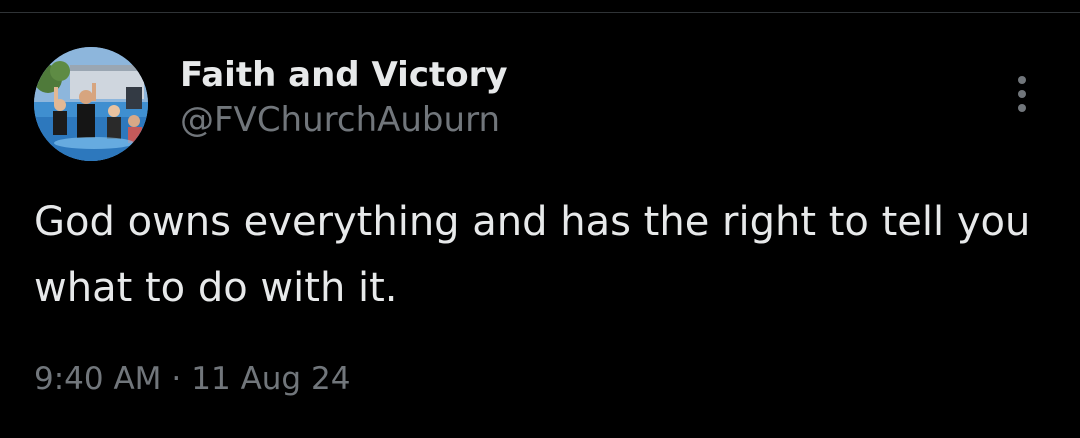 This screenshot has width=1080, height=438. I want to click on more-vertical-icon, so click(1022, 80).